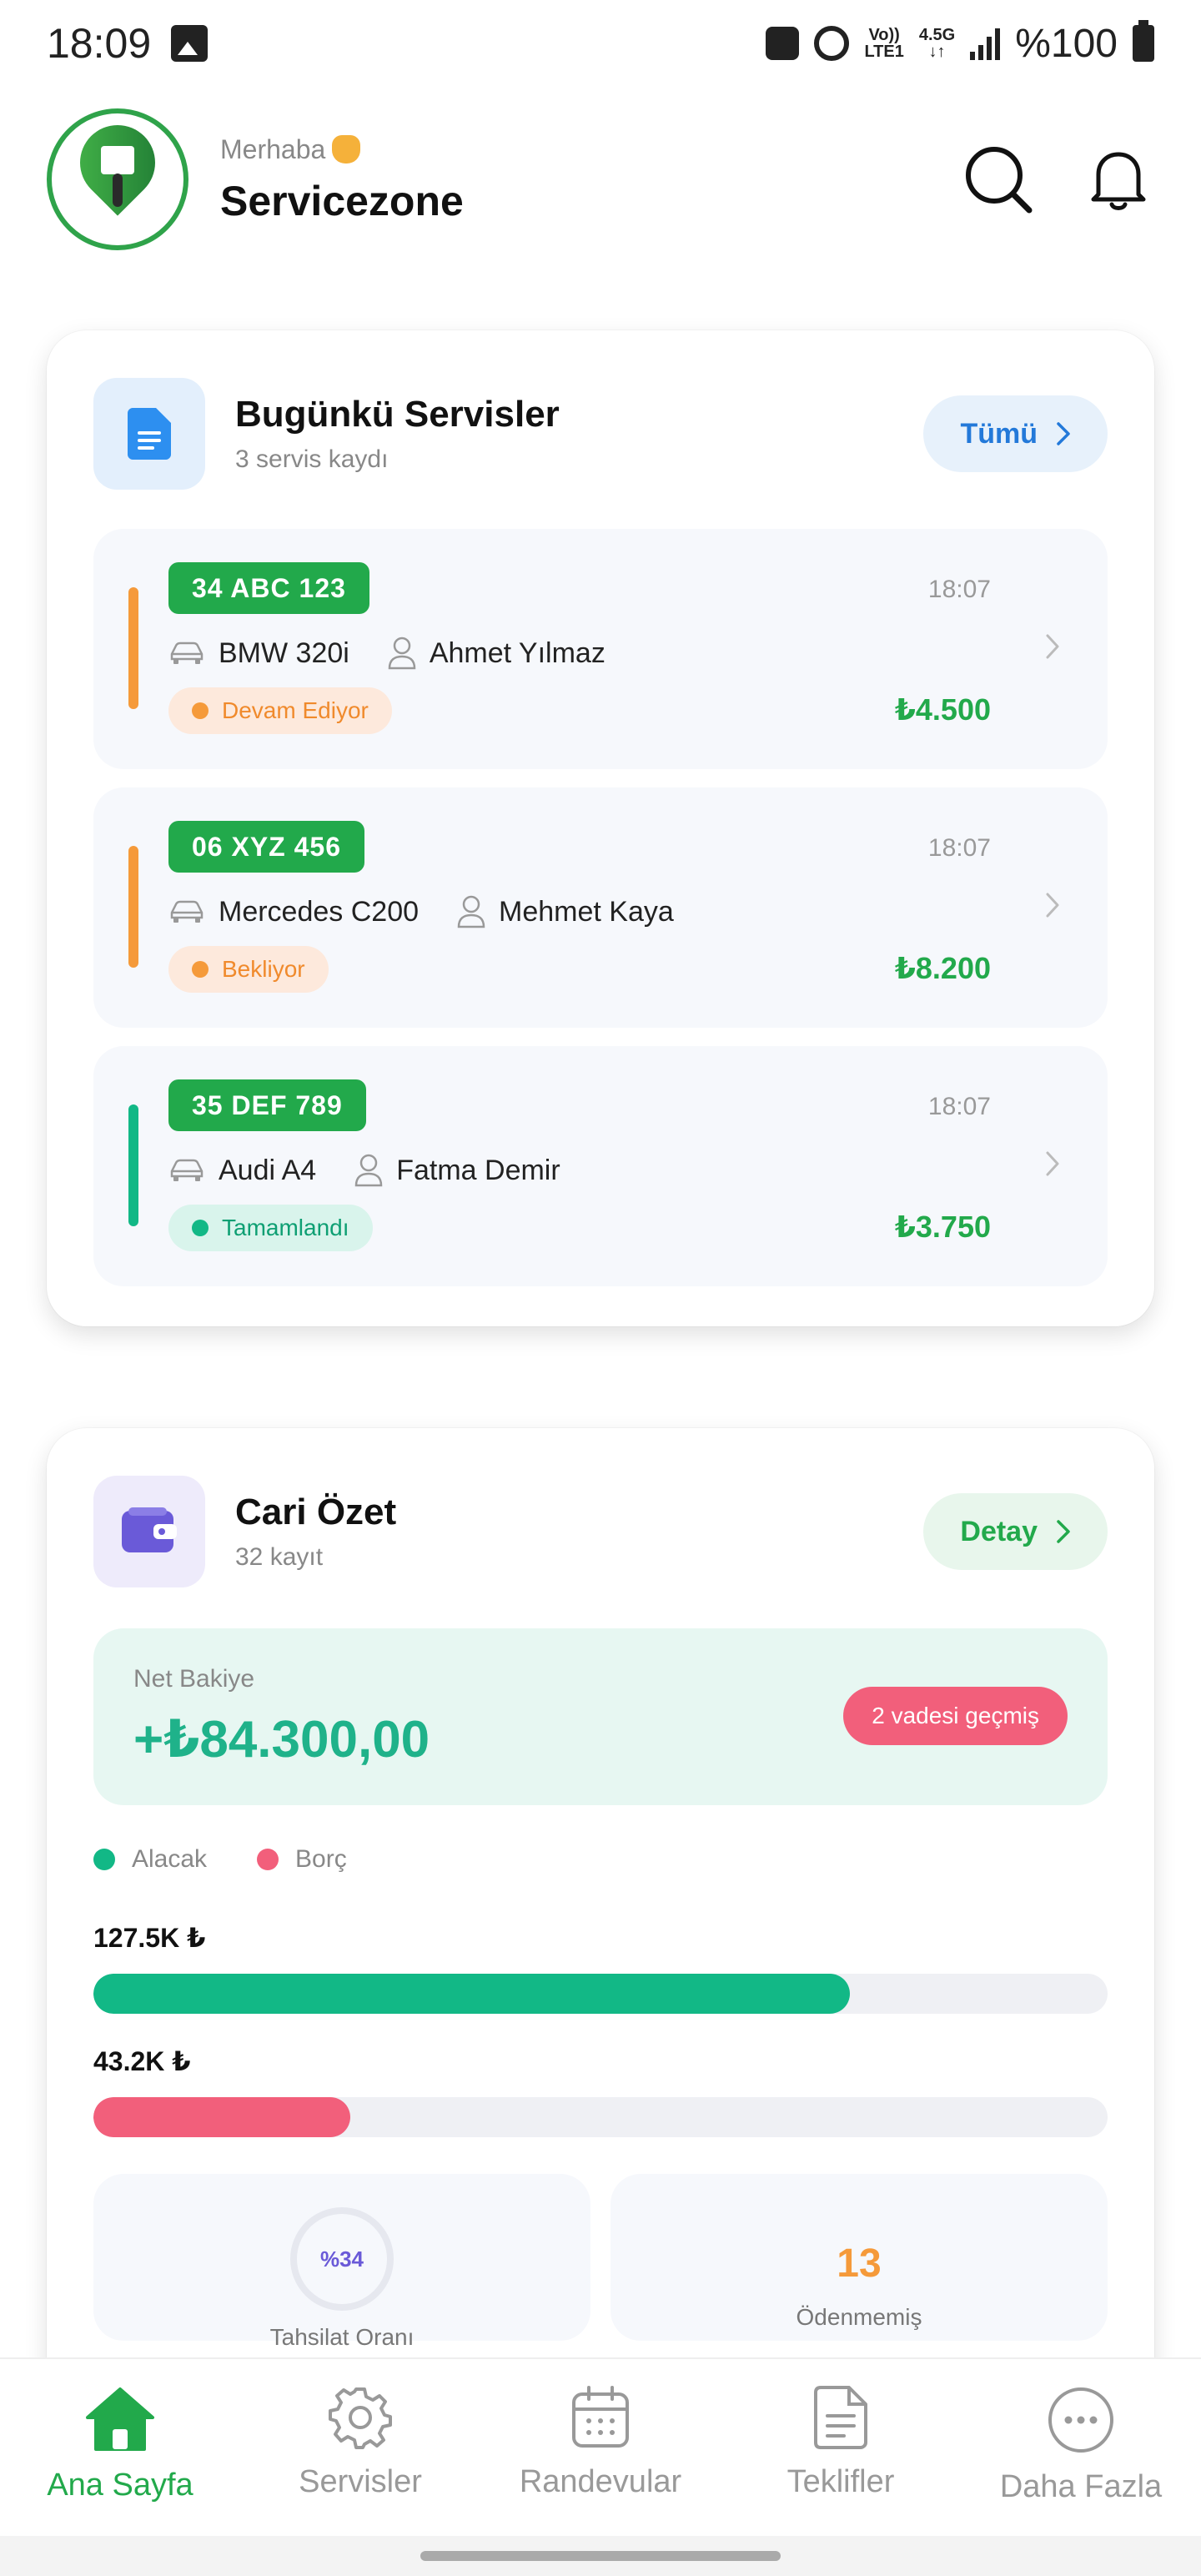  I want to click on legend-receivable-label: Alacak, so click(170, 1859).